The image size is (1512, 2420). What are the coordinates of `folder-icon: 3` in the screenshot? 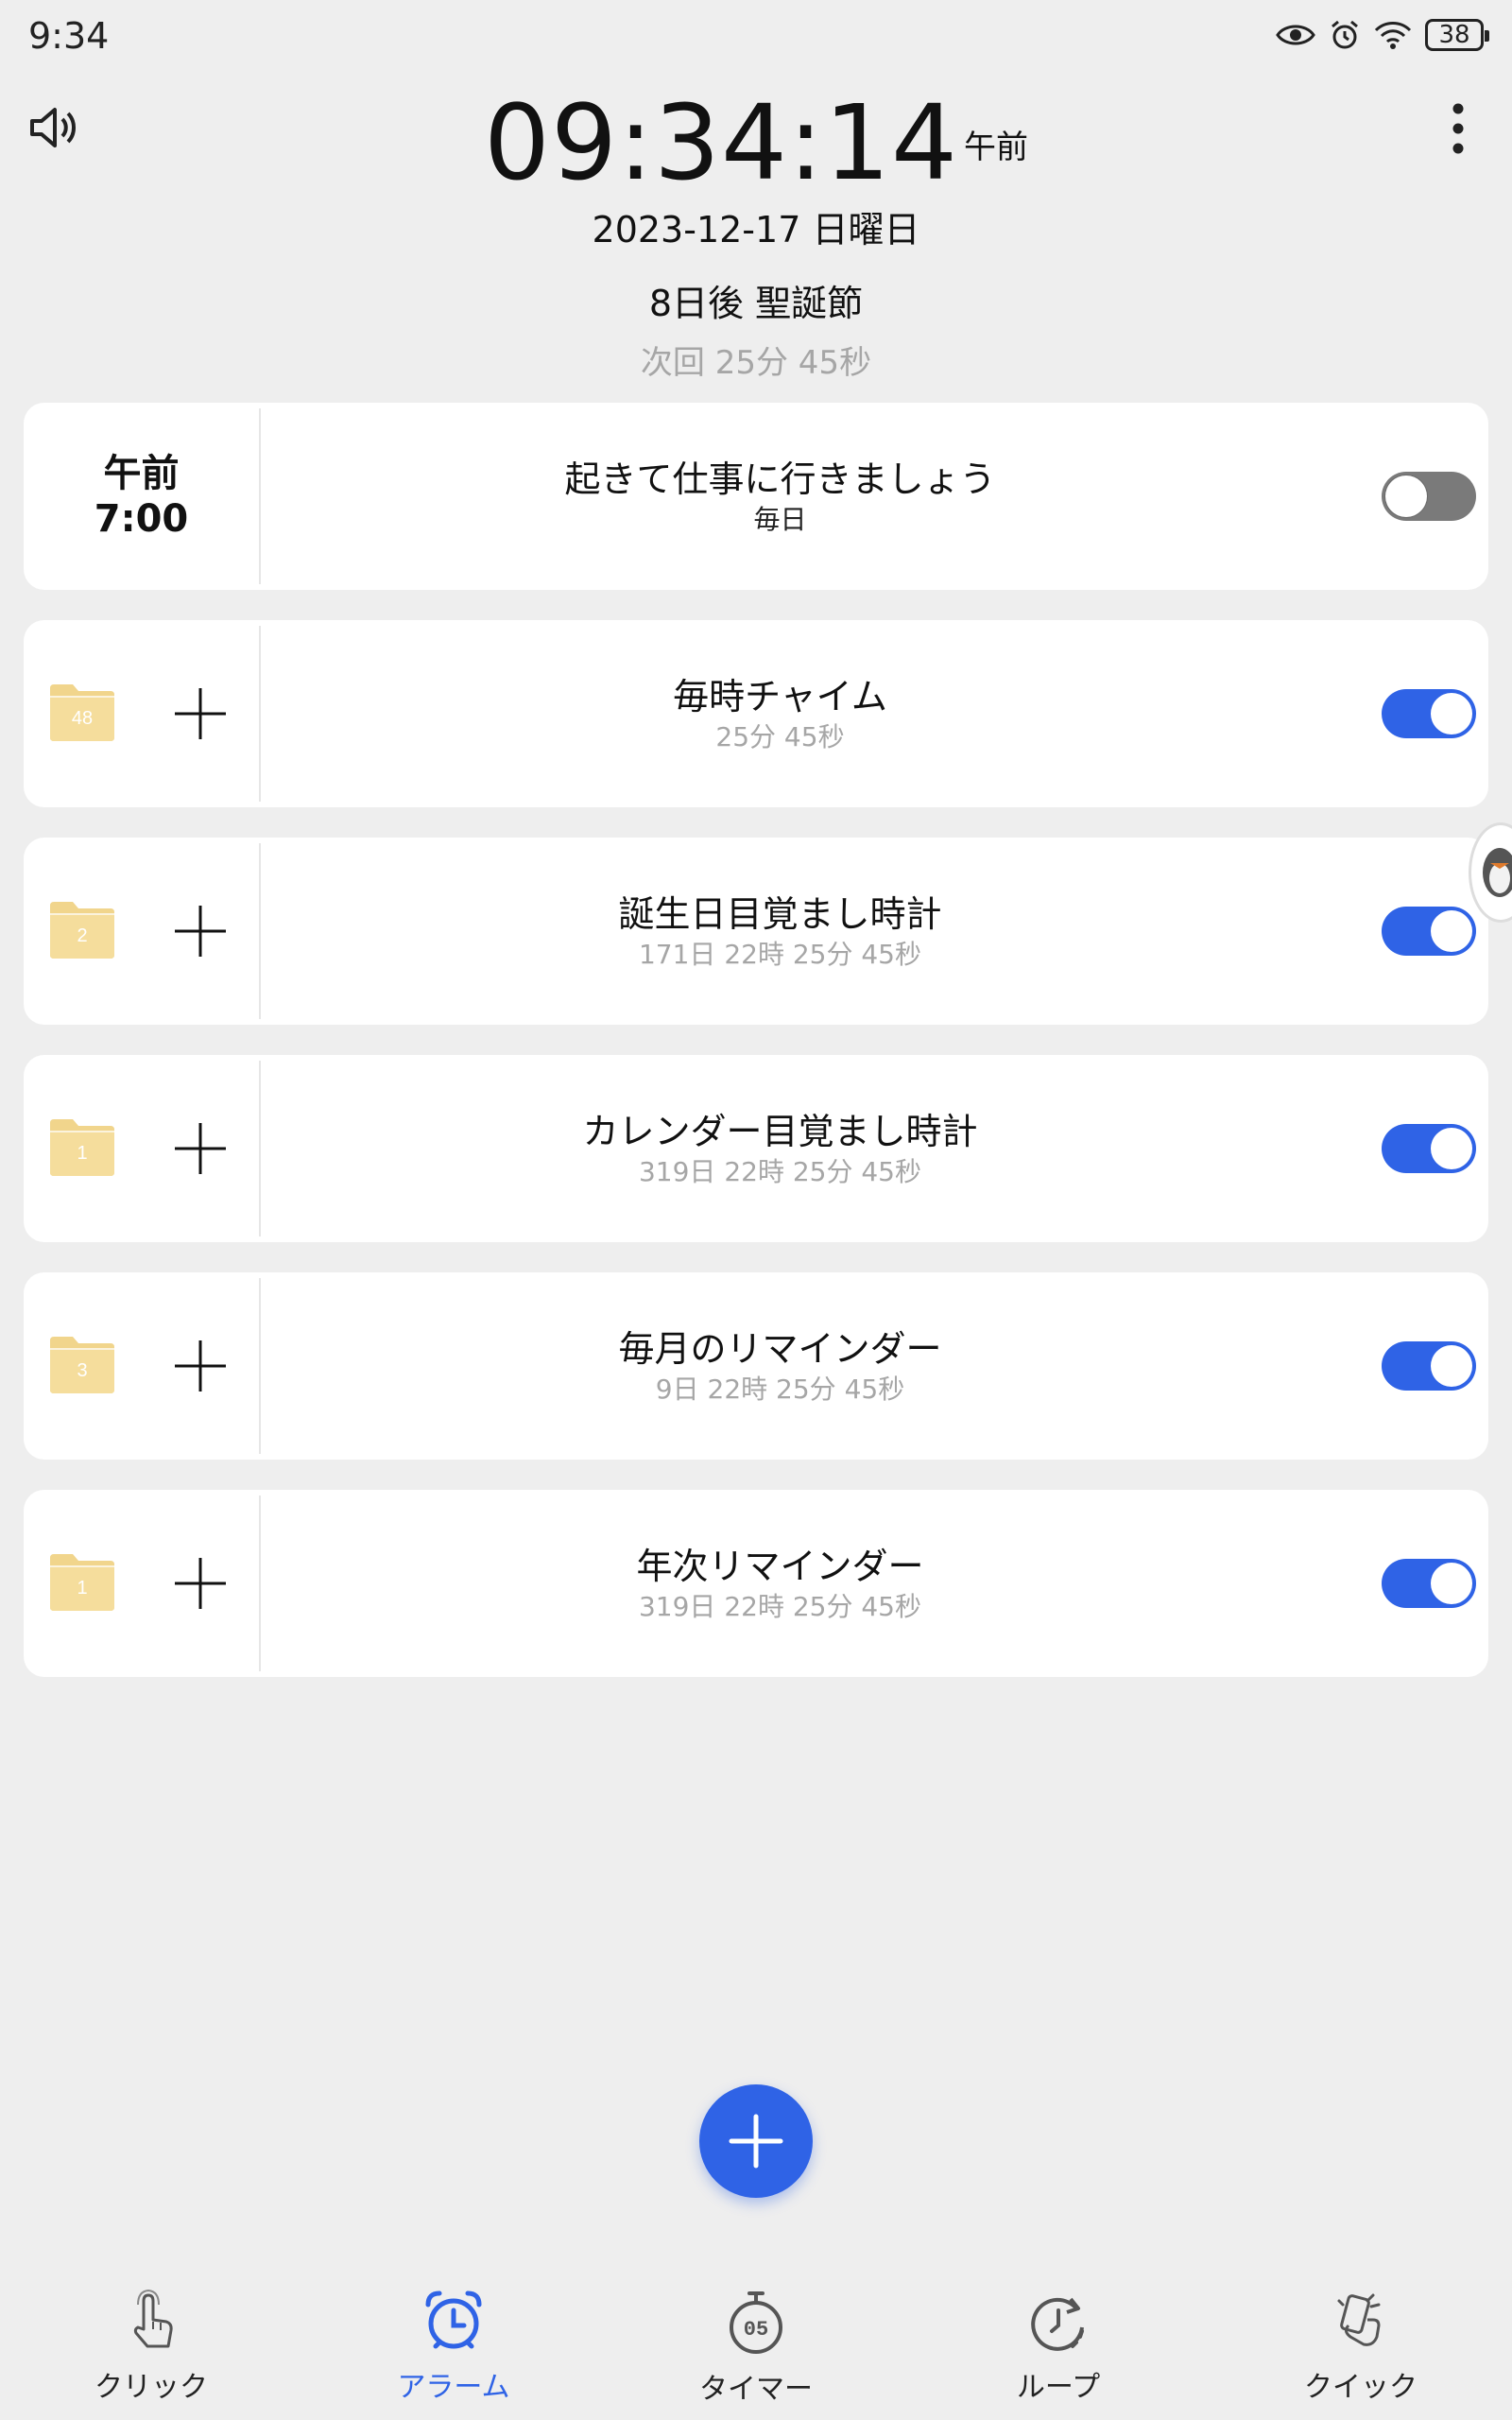 It's located at (82, 1365).